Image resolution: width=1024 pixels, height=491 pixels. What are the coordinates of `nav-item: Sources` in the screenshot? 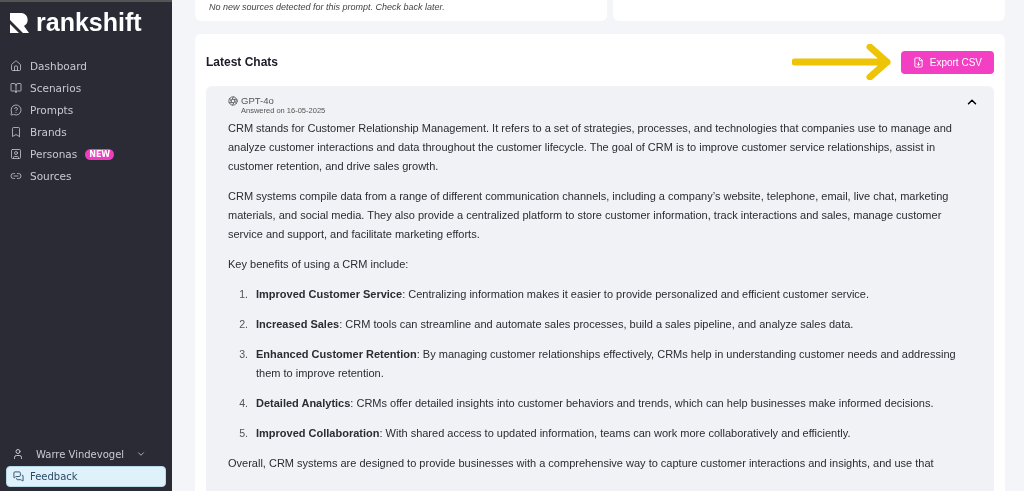 It's located at (86, 176).